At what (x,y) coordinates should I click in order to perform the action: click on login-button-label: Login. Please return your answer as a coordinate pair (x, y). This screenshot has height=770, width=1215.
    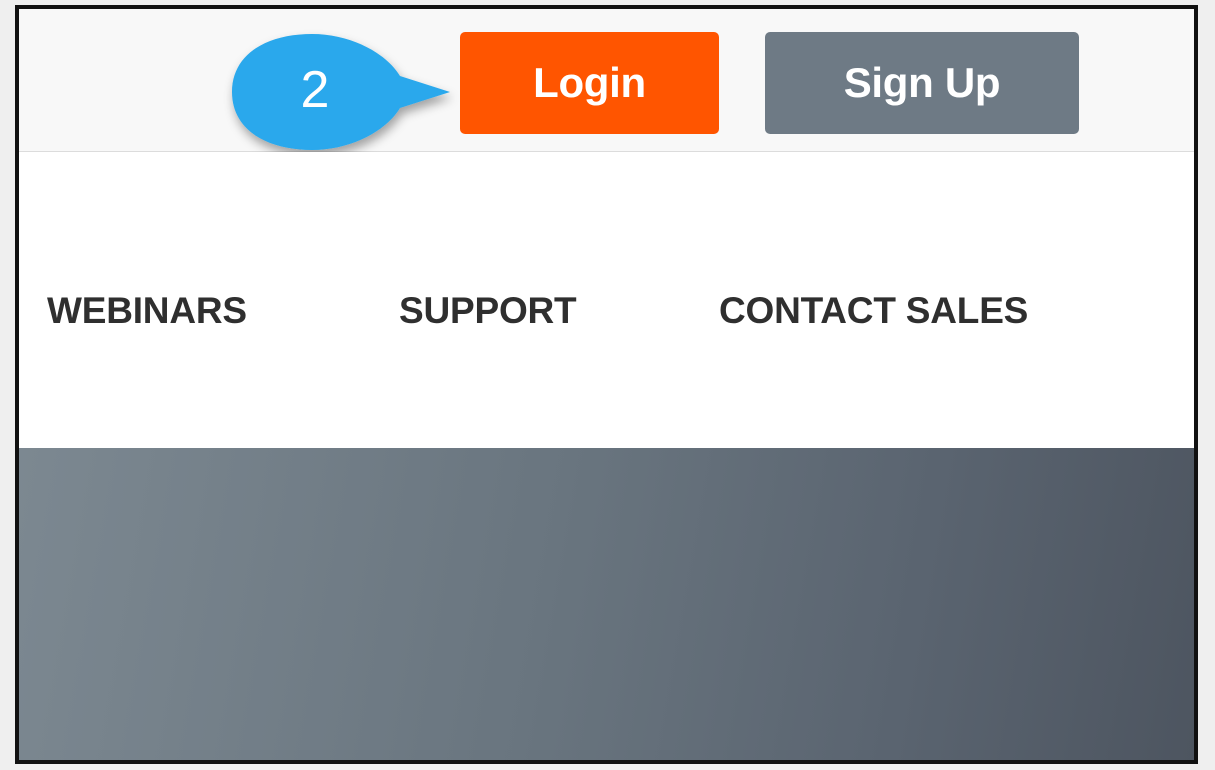
    Looking at the image, I should click on (589, 82).